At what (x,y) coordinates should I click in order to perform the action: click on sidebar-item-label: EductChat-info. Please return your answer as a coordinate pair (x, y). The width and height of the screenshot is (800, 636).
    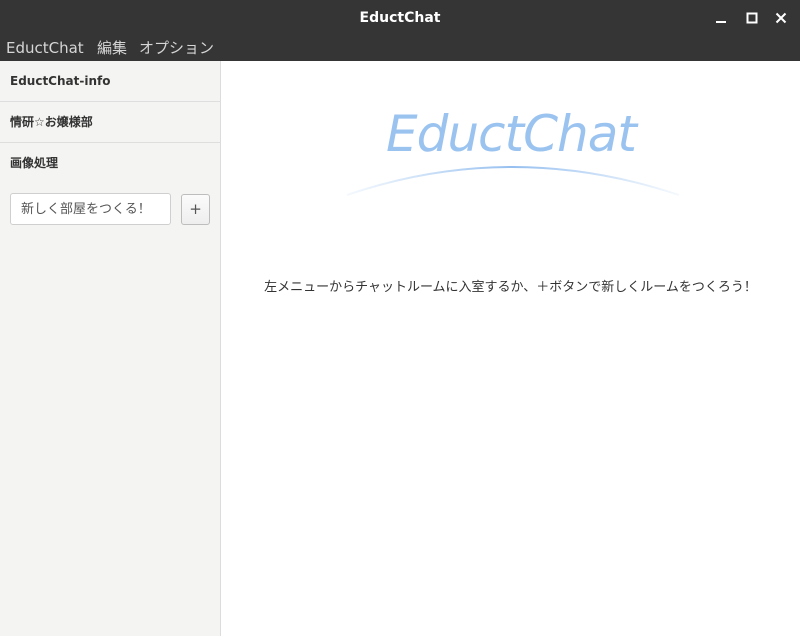
    Looking at the image, I should click on (60, 81).